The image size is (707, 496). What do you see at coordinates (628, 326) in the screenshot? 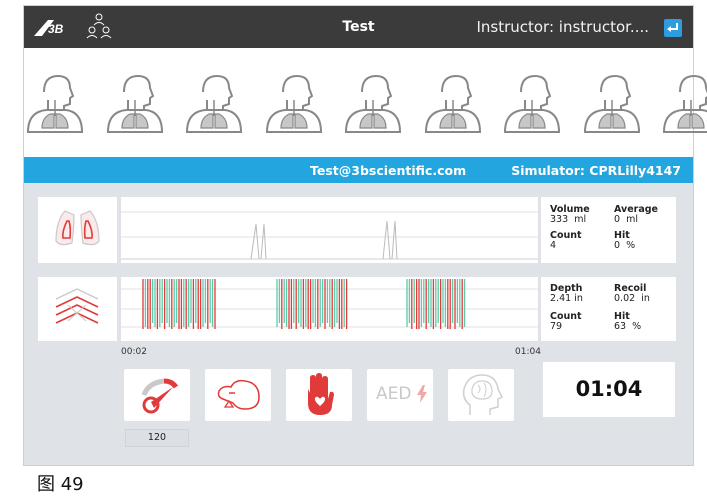
I see `compression-hit-value: 63 %` at bounding box center [628, 326].